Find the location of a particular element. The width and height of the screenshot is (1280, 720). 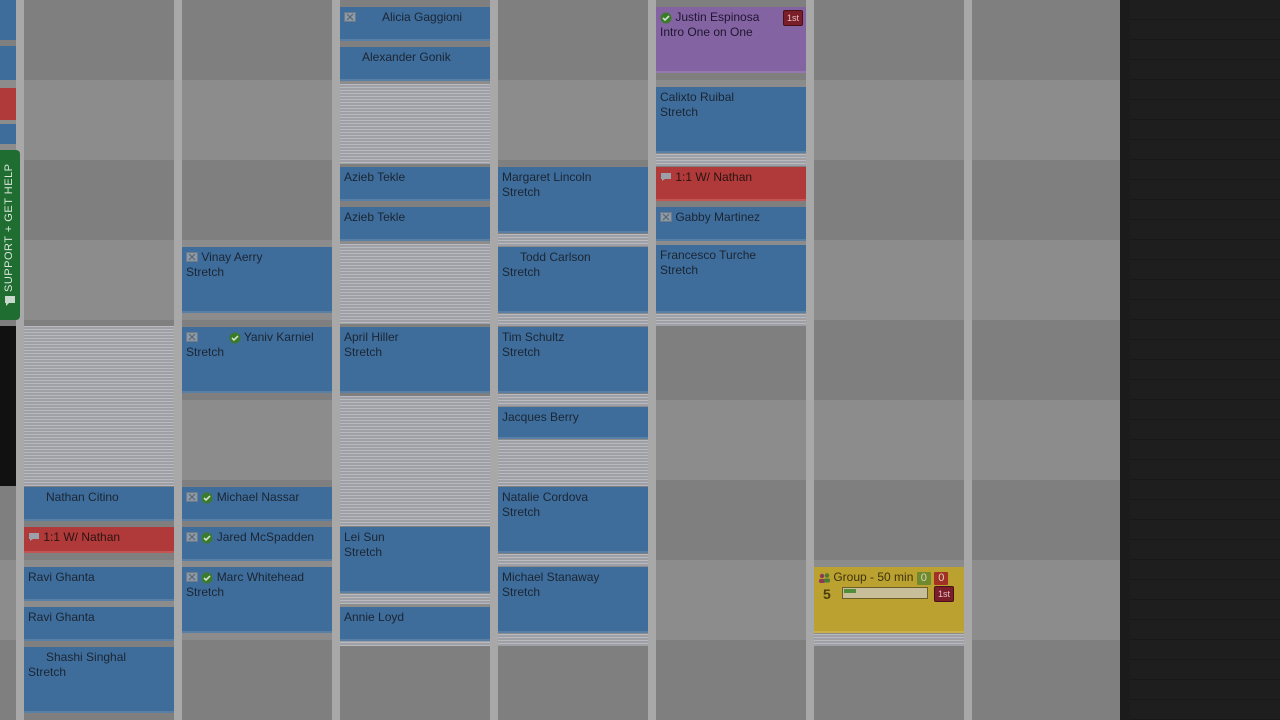

note-block is located at coordinates (8, 104).